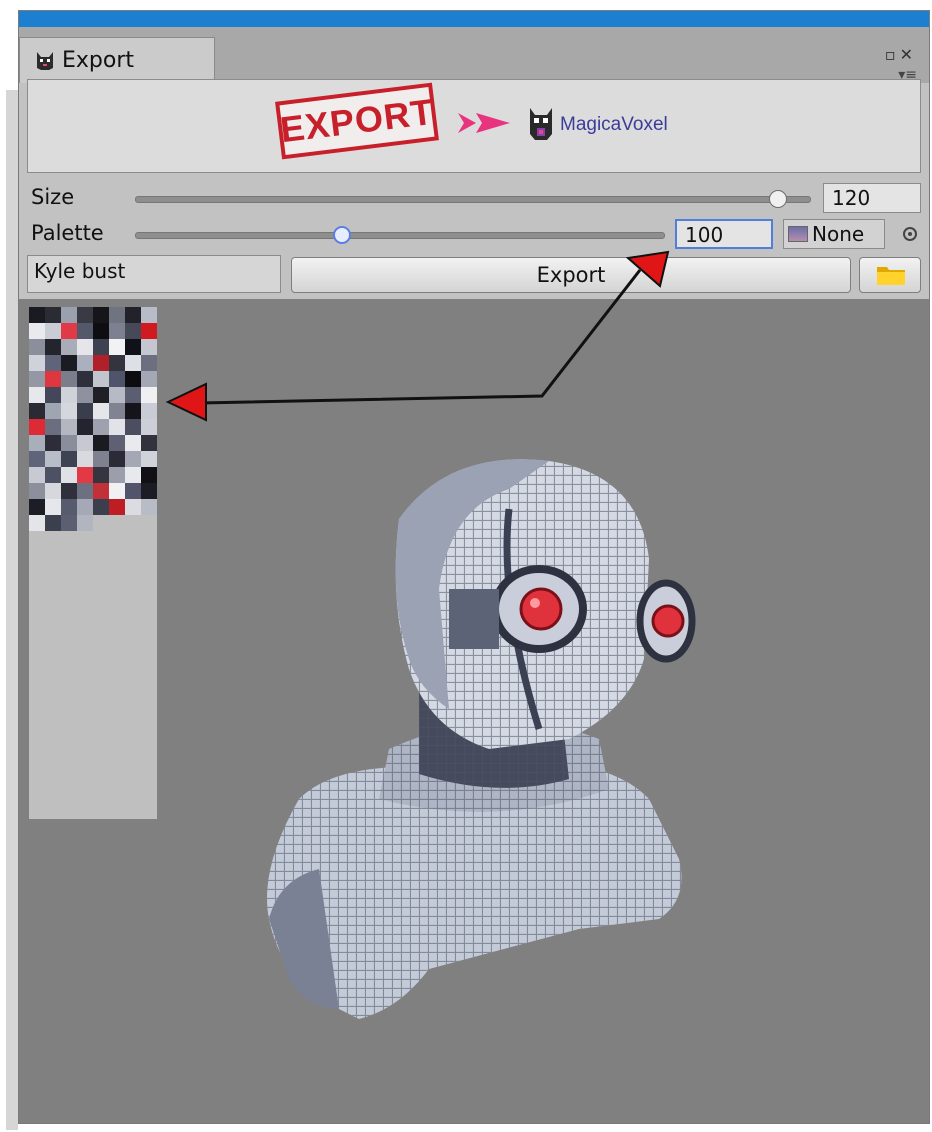 This screenshot has width=932, height=1132. I want to click on palette-row: Palette 100 None, so click(474, 234).